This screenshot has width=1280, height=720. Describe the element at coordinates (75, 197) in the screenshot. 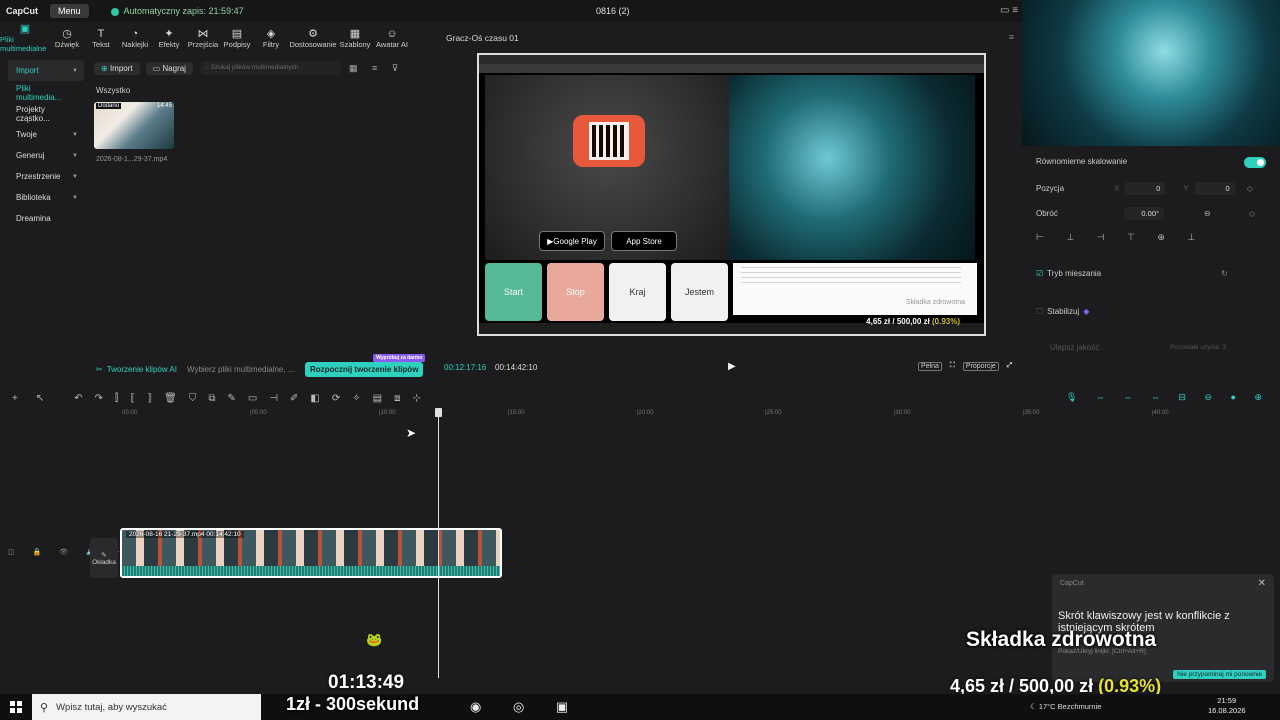

I see `chevron-down-icon: ▼` at that location.